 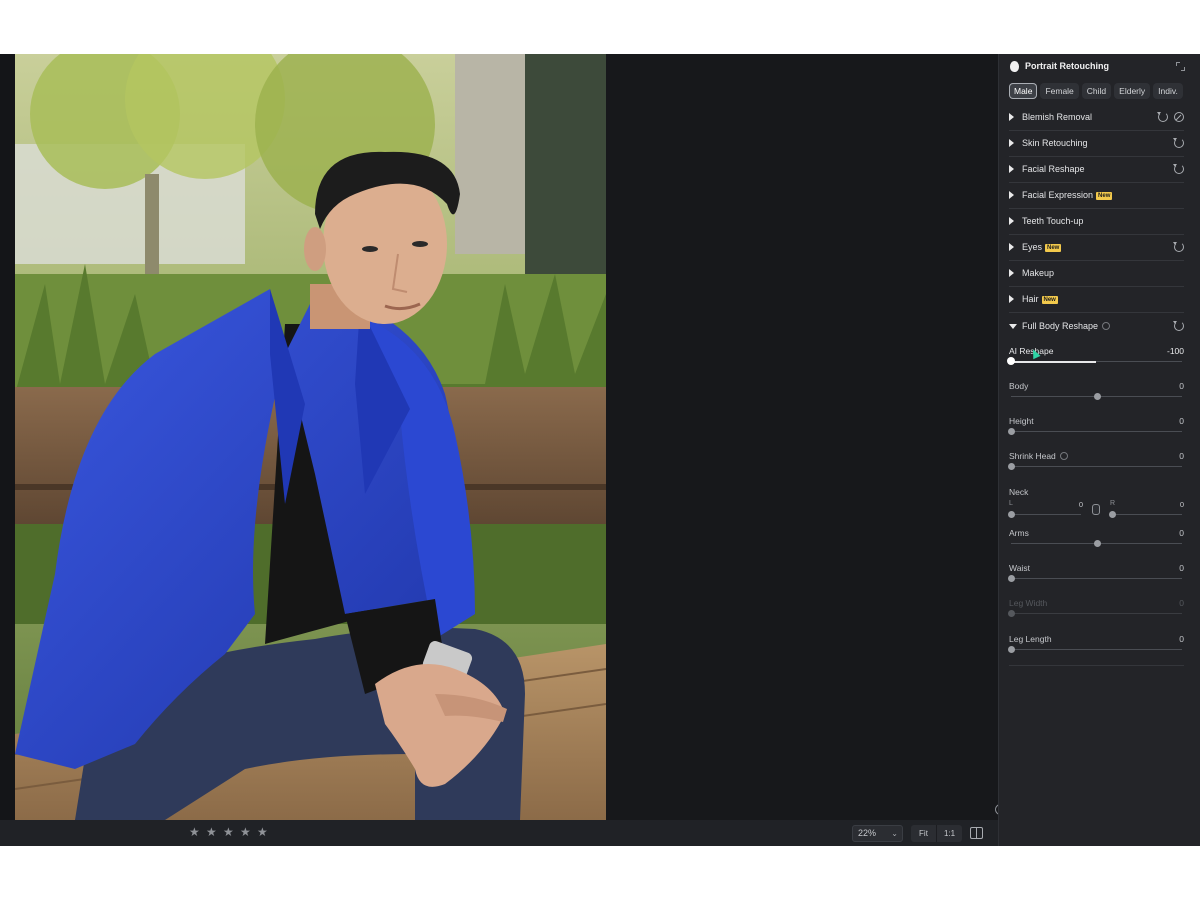 I want to click on section-label: Facial Expression New, so click(x=1067, y=195).